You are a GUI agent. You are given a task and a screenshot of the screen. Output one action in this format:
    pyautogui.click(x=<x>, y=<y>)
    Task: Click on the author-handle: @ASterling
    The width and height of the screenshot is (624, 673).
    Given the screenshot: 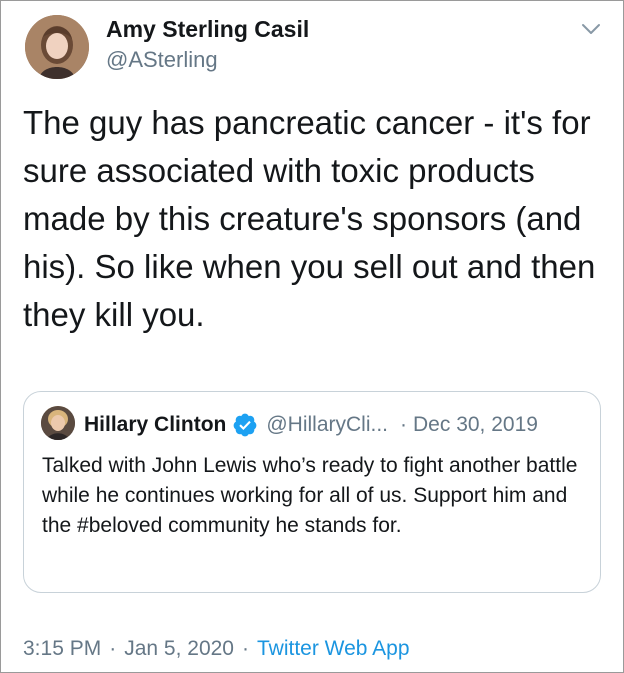 What is the action you would take?
    pyautogui.click(x=162, y=60)
    